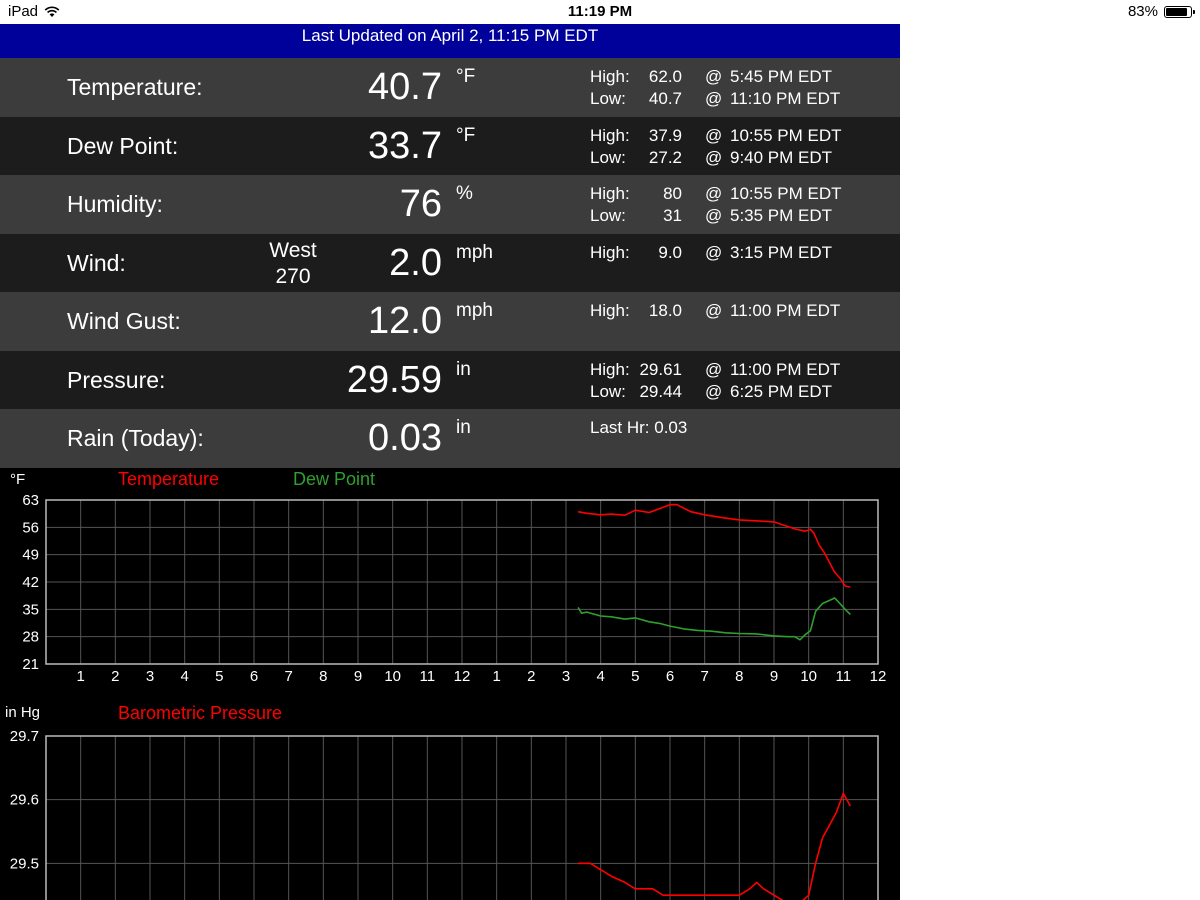 Image resolution: width=1200 pixels, height=900 pixels. I want to click on stat-value: 27.2, so click(665, 157).